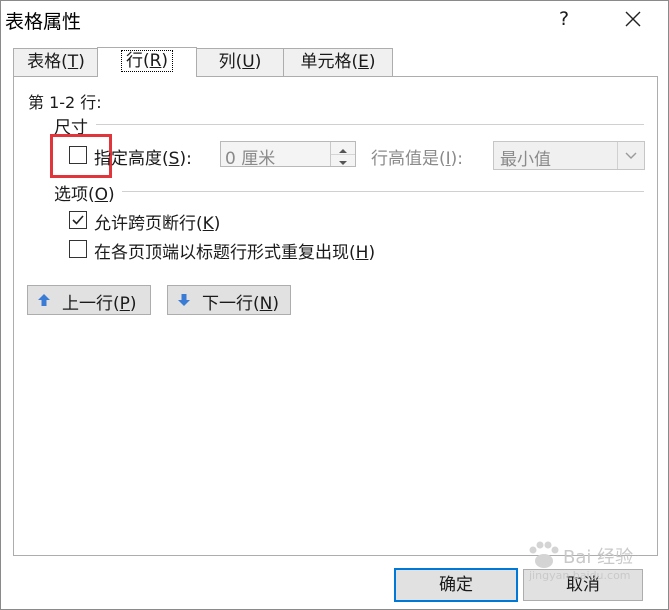 This screenshot has height=610, width=669. Describe the element at coordinates (227, 304) in the screenshot. I see `next-row-text: 下一行` at that location.